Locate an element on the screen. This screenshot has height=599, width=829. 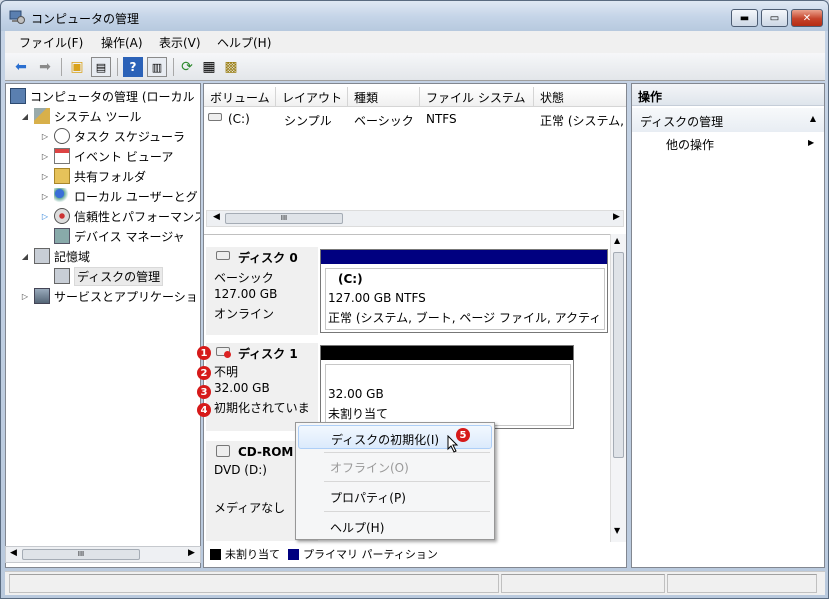
column-header-volume: ボリューム is located at coordinates (240, 97).